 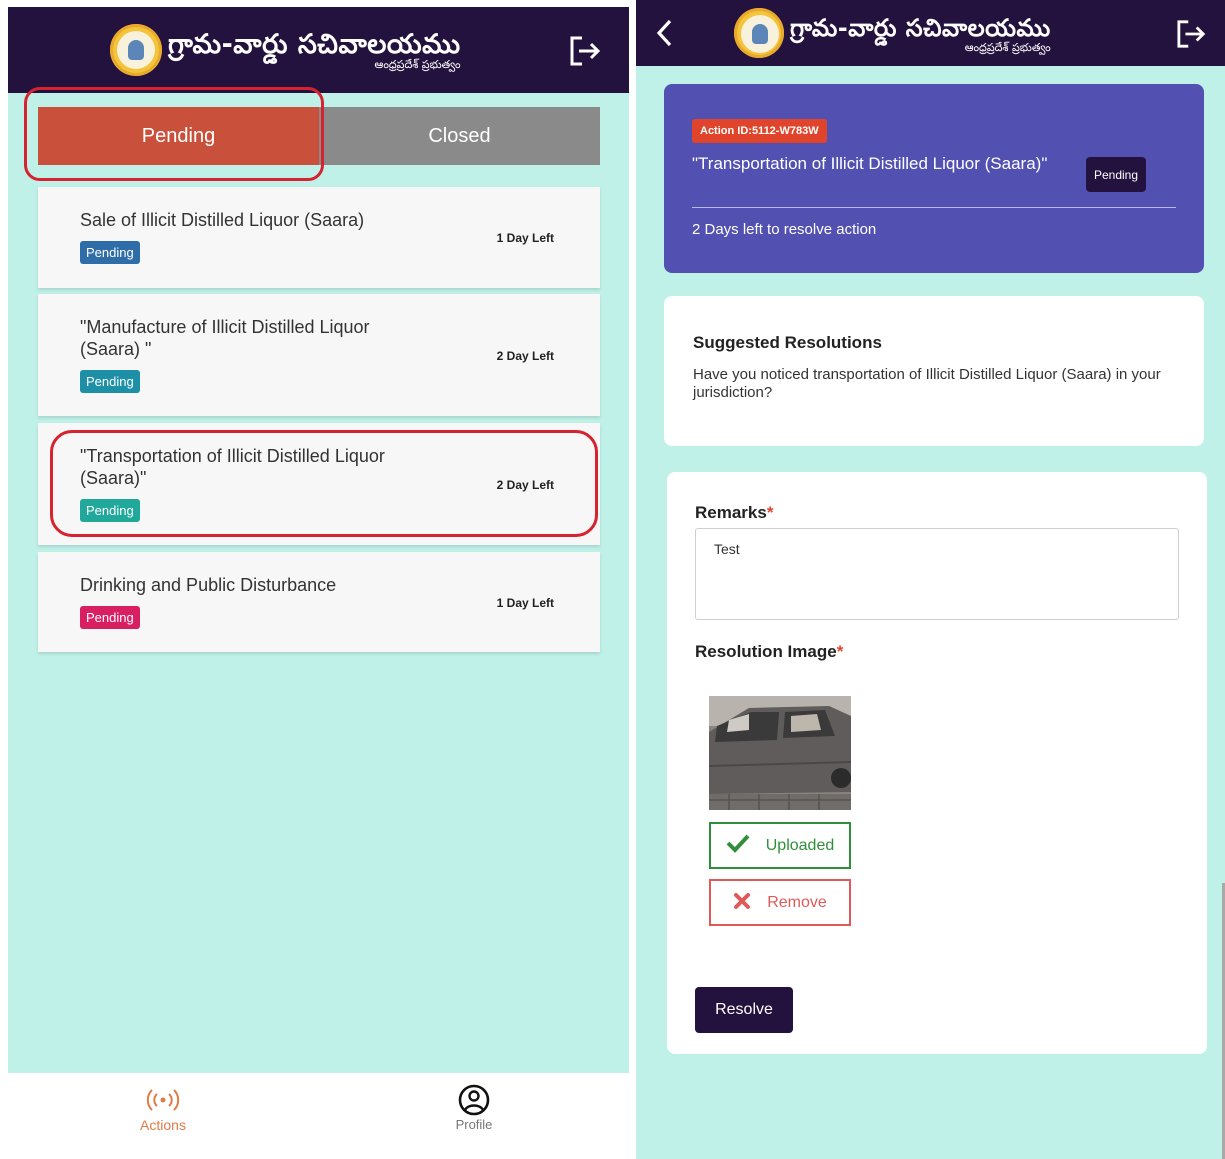 I want to click on tab-pending: Pending, so click(x=178, y=136).